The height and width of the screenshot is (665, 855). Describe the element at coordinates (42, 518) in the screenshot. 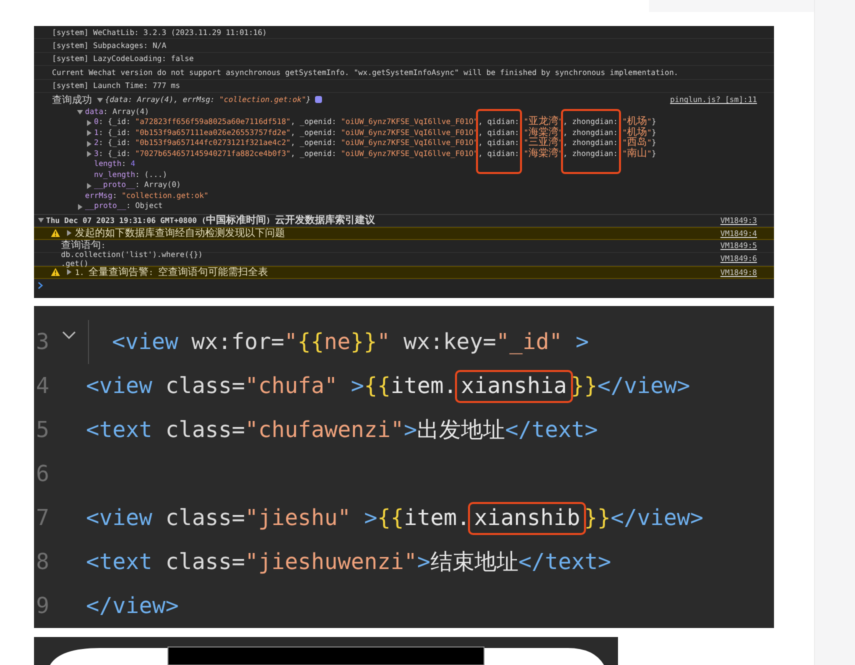

I see `line-number: 7` at that location.